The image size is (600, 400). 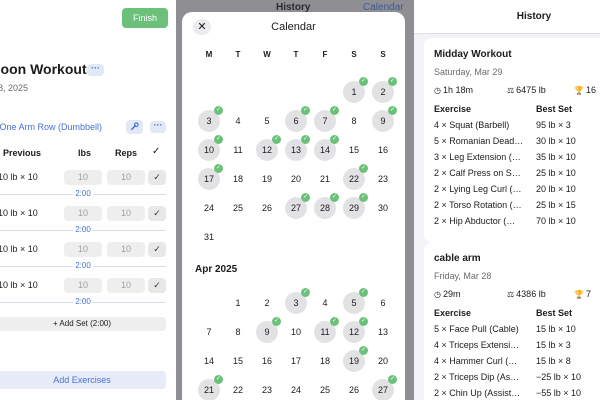 I want to click on calendar-day-workout: 7 ✓, so click(x=326, y=119).